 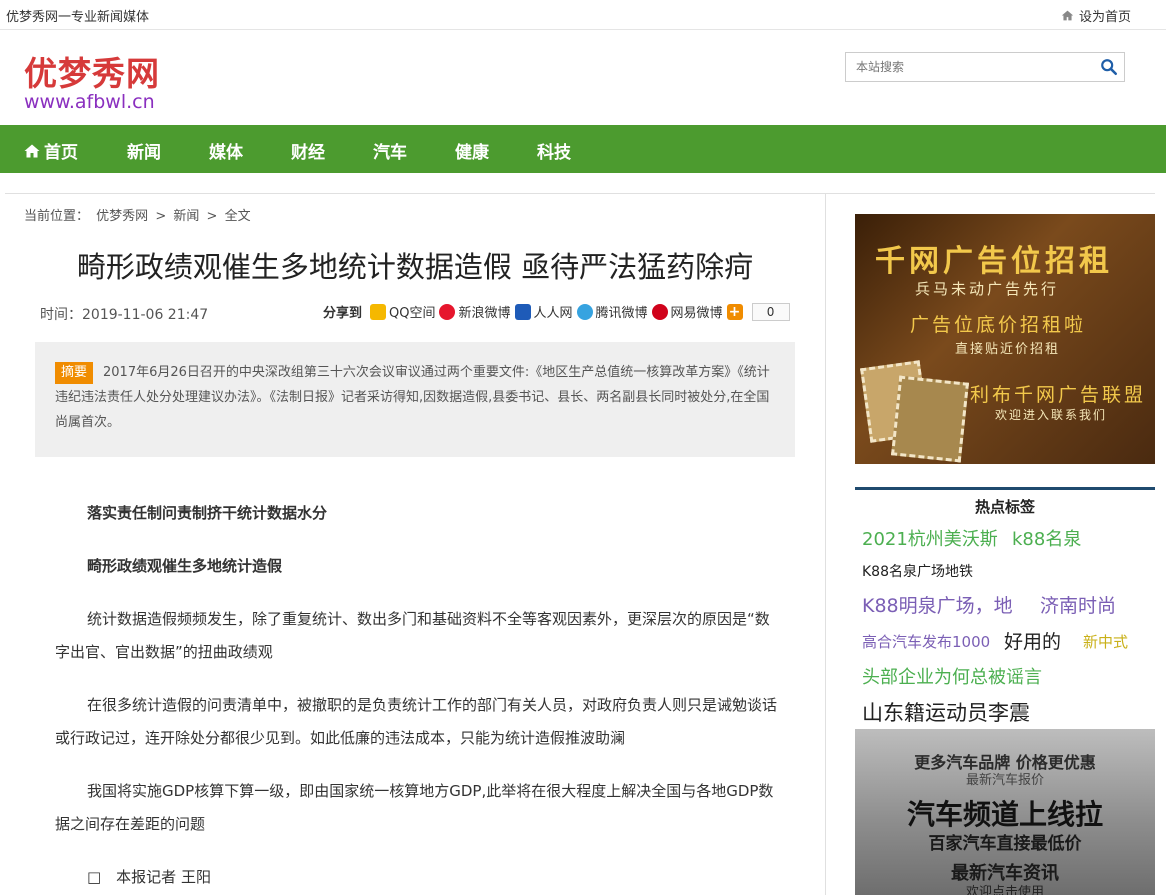 I want to click on share-netease-weibo: 网易微博, so click(x=687, y=311).